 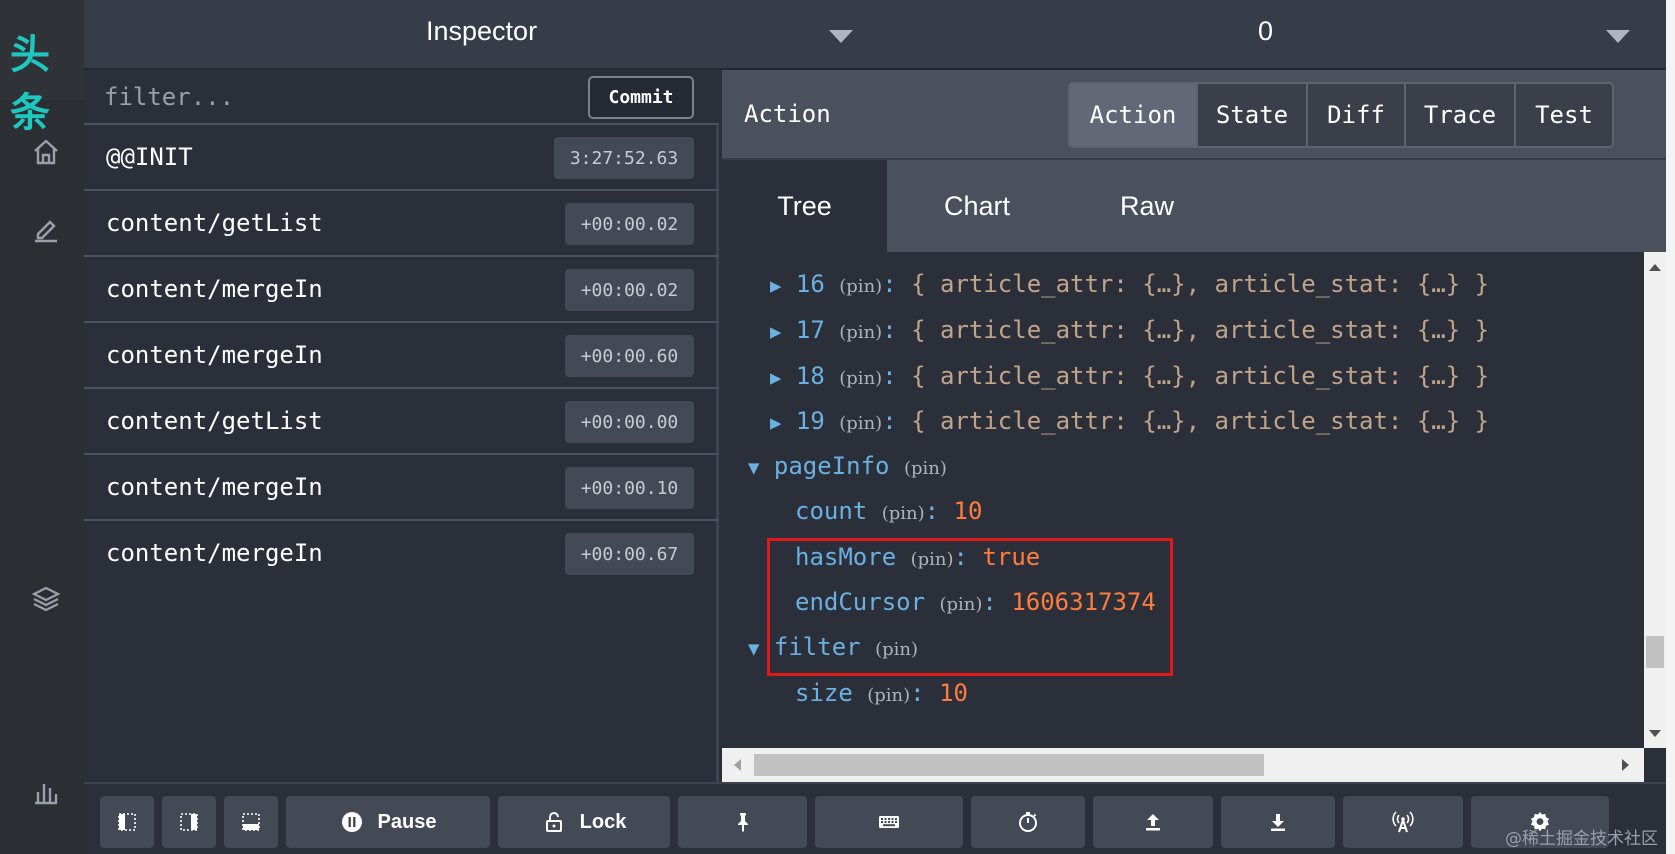 I want to click on watermark: @稀土掘金技术社区, so click(x=1581, y=839).